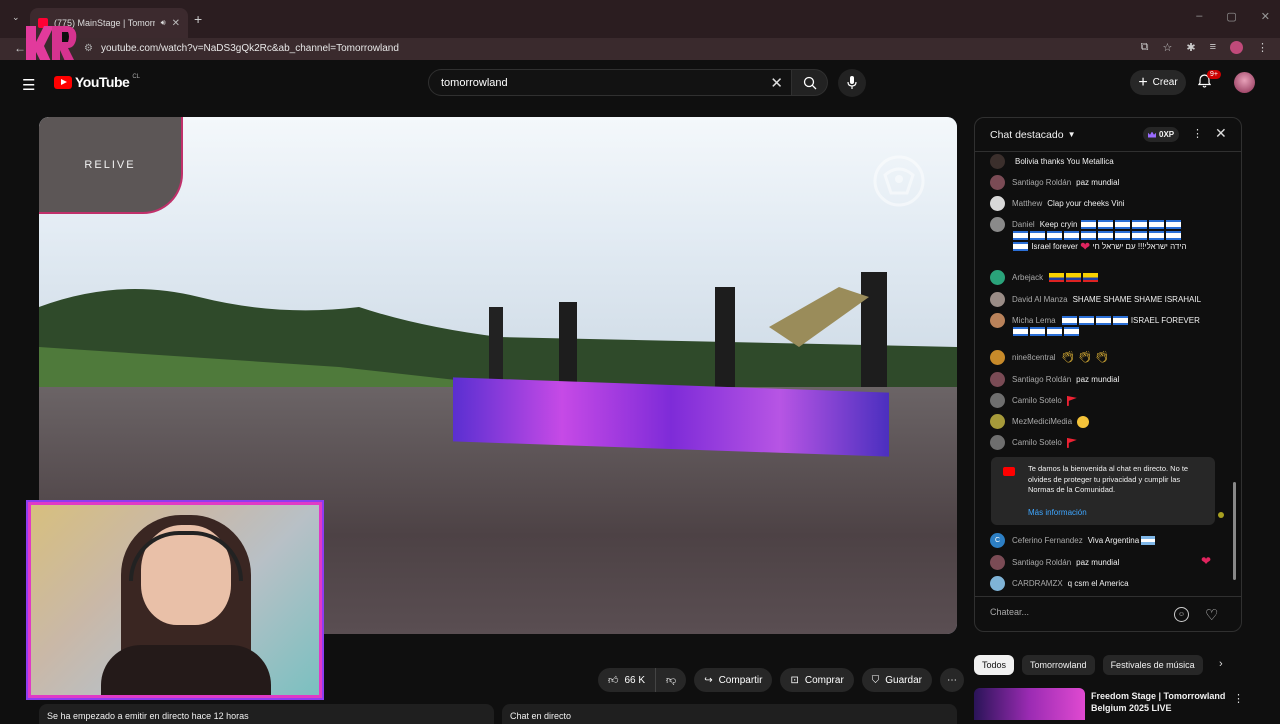 The image size is (1280, 724). What do you see at coordinates (1244, 82) in the screenshot?
I see `account-avatar` at bounding box center [1244, 82].